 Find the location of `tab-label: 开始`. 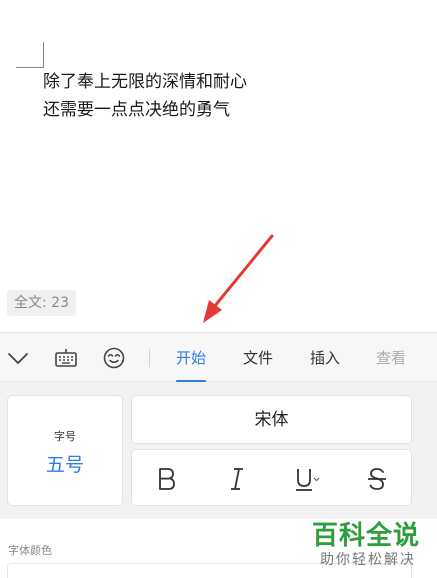

tab-label: 开始 is located at coordinates (191, 358).